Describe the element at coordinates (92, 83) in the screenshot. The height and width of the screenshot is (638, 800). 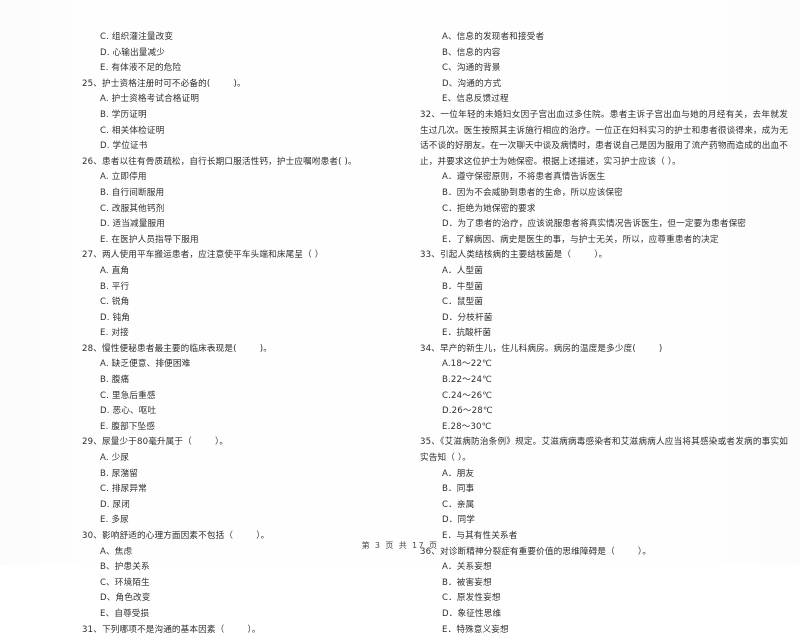
I see `question-number: 25、` at that location.